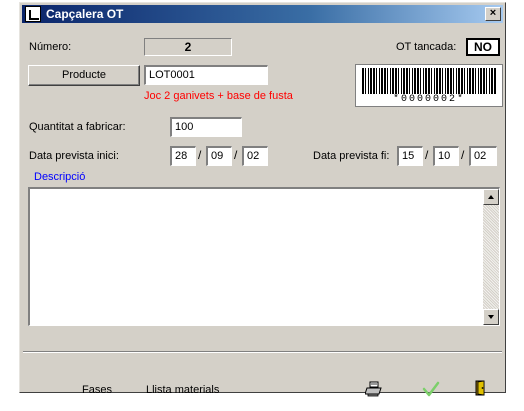 This screenshot has height=411, width=524. What do you see at coordinates (426, 47) in the screenshot?
I see `ot-tancada-label: OT tancada:` at bounding box center [426, 47].